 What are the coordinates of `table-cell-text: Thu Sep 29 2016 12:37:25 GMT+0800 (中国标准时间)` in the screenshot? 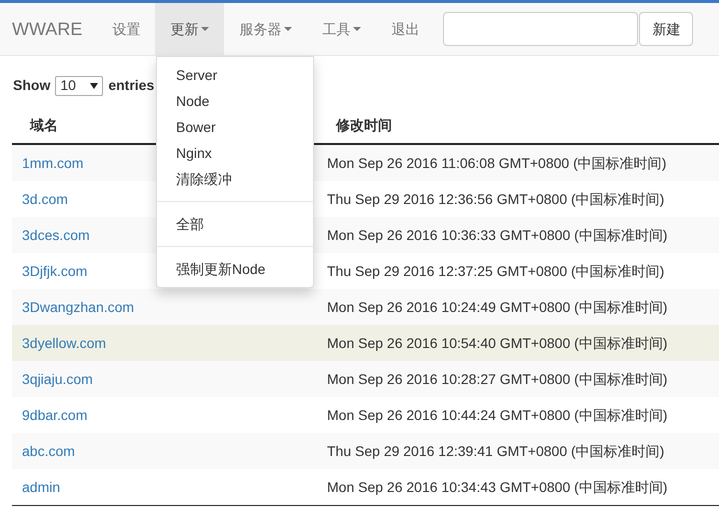 It's located at (495, 271).